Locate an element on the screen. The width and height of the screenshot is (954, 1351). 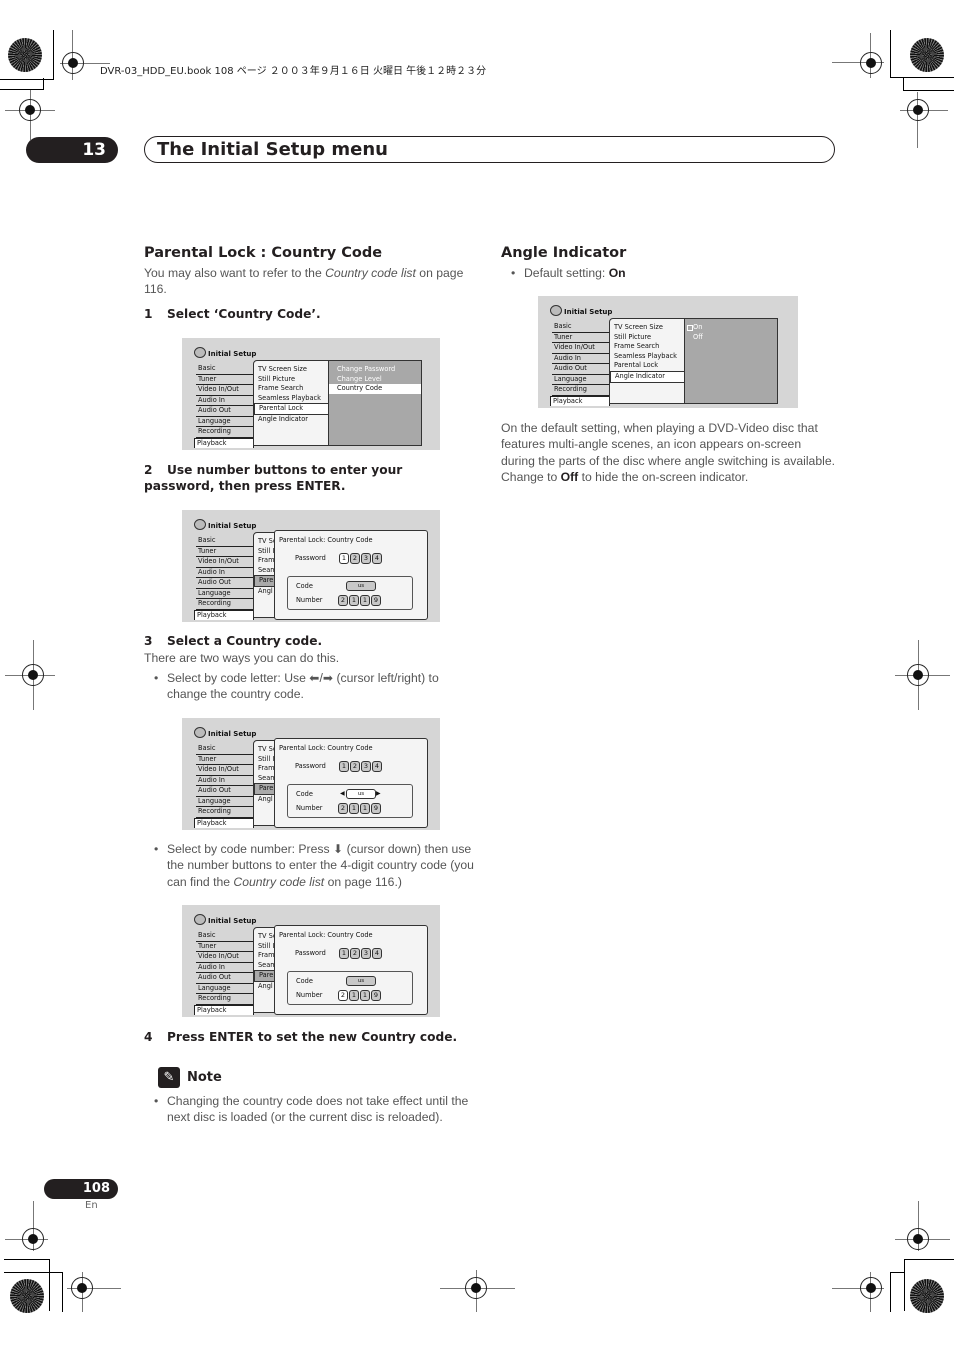
osd-category: Basic is located at coordinates (225, 369).